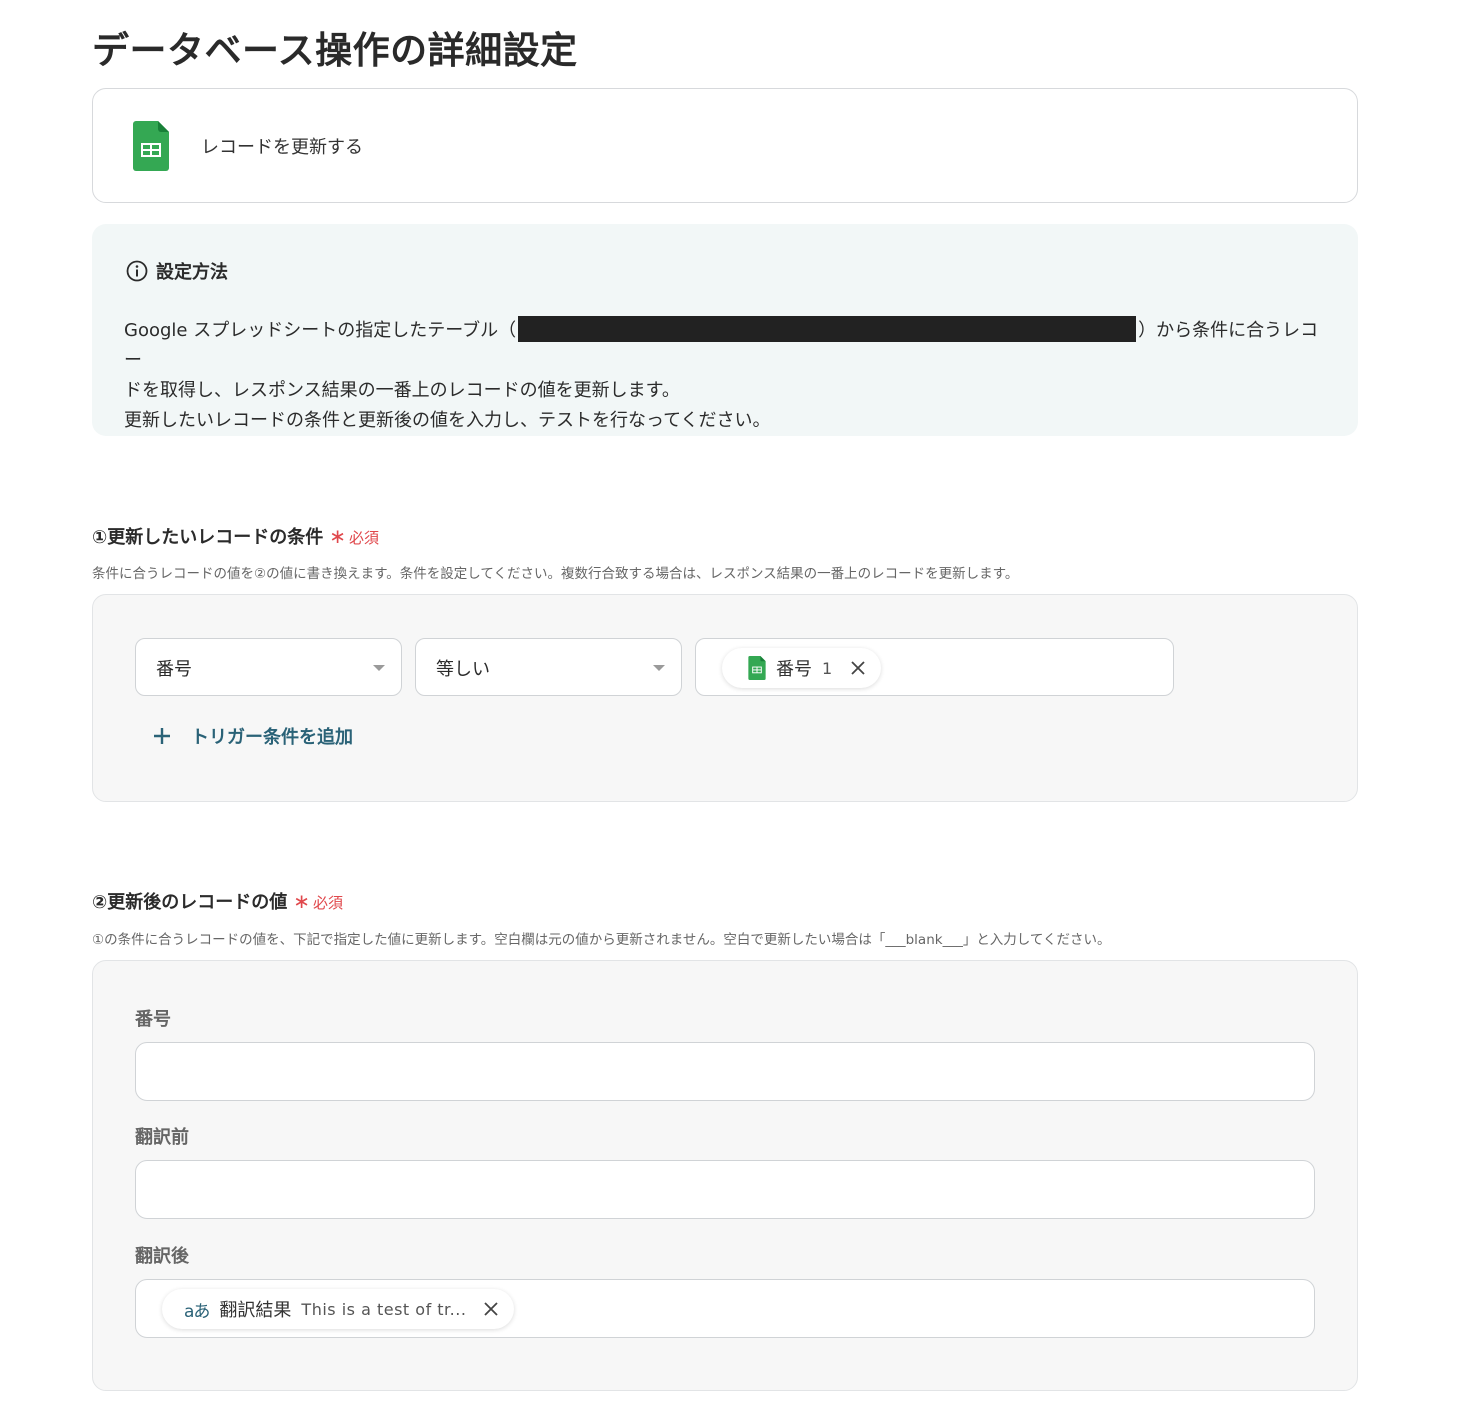 The height and width of the screenshot is (1420, 1458). What do you see at coordinates (725, 1189) in the screenshot?
I see `before-translation-input` at bounding box center [725, 1189].